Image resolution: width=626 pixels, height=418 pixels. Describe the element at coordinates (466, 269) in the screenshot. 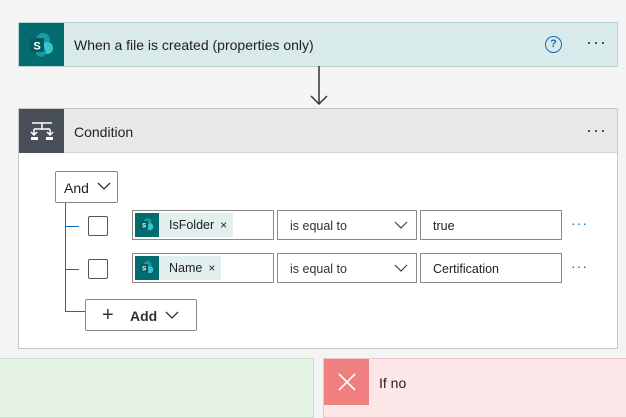

I see `row-2-value: Certification` at that location.